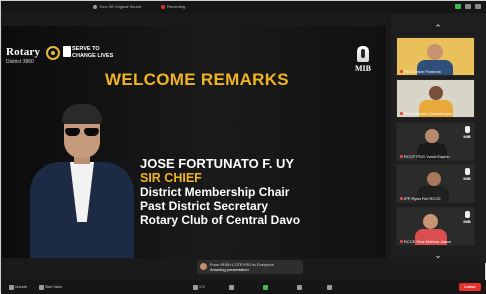 The height and width of the screenshot is (294, 486). I want to click on participant-name: PDG Anton Florendo, so click(420, 71).